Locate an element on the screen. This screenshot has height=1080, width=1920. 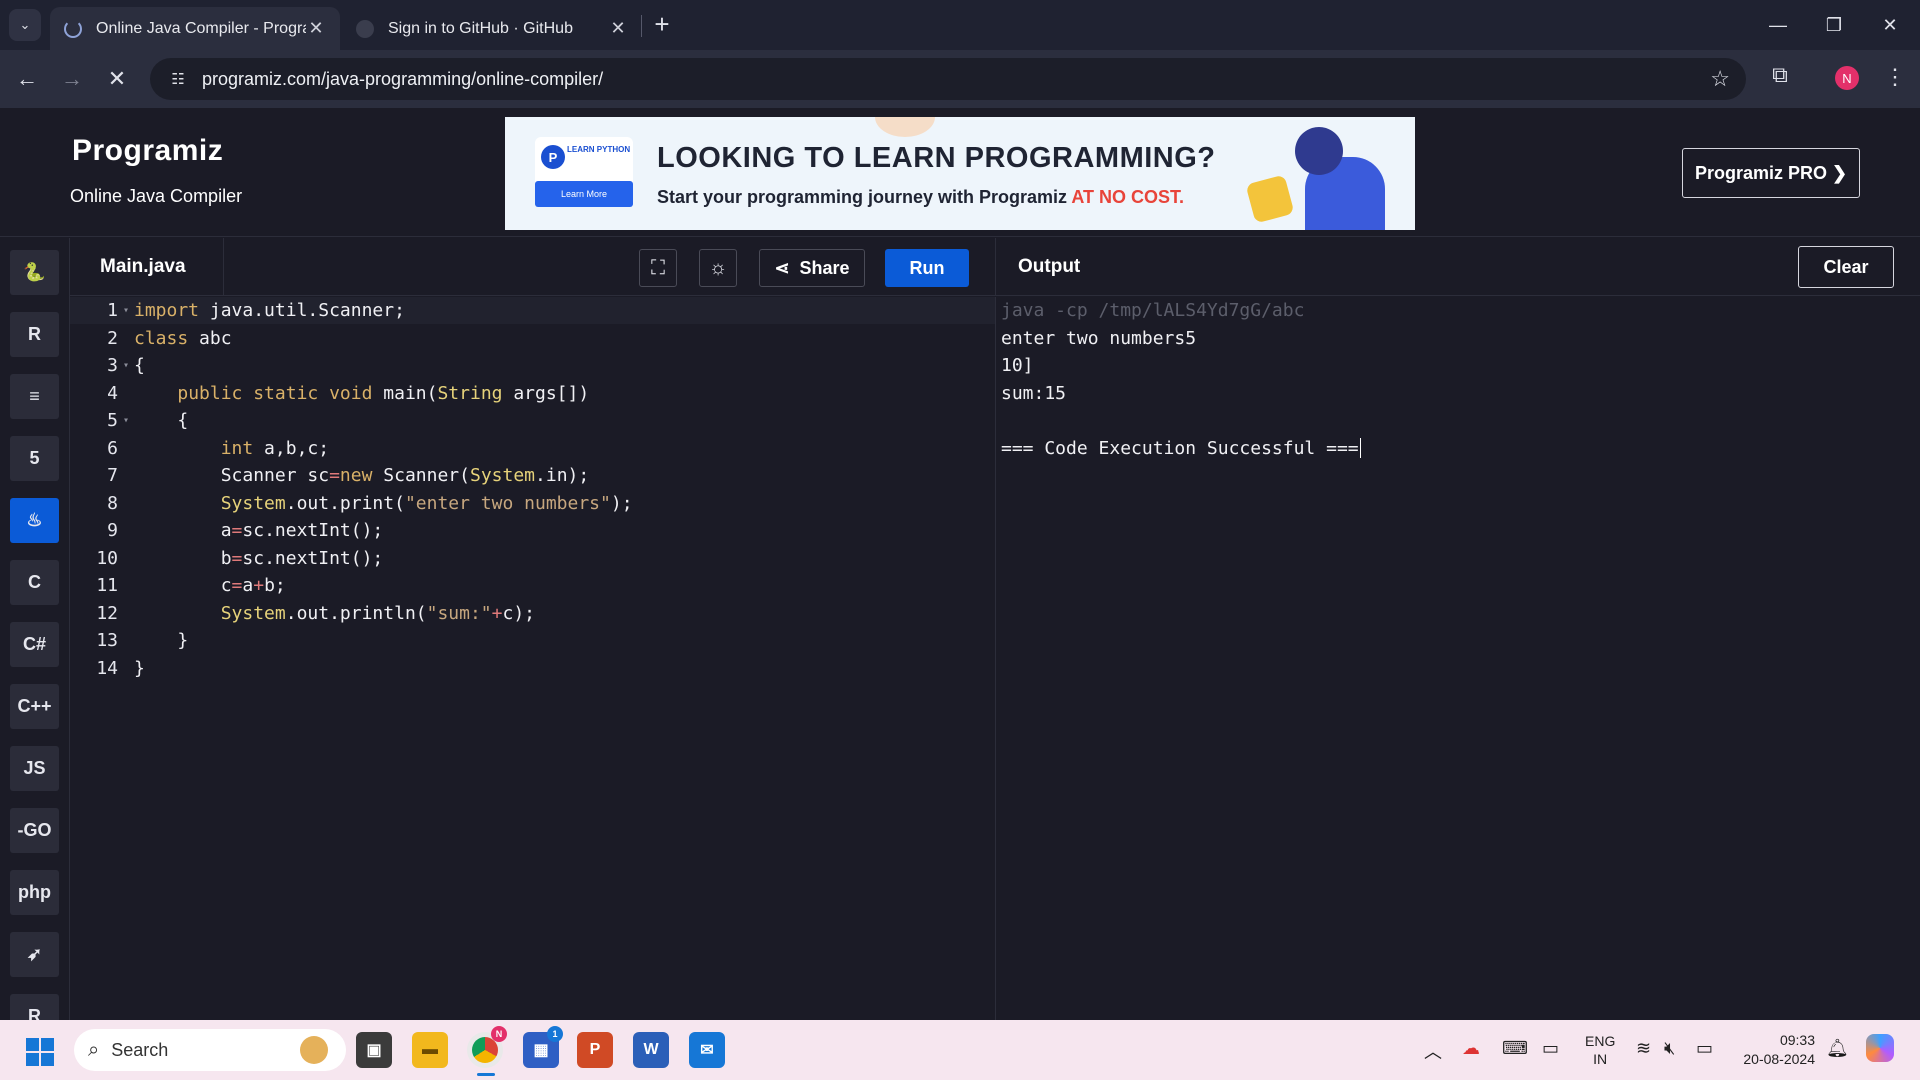
word-icon: W is located at coordinates (651, 1050).